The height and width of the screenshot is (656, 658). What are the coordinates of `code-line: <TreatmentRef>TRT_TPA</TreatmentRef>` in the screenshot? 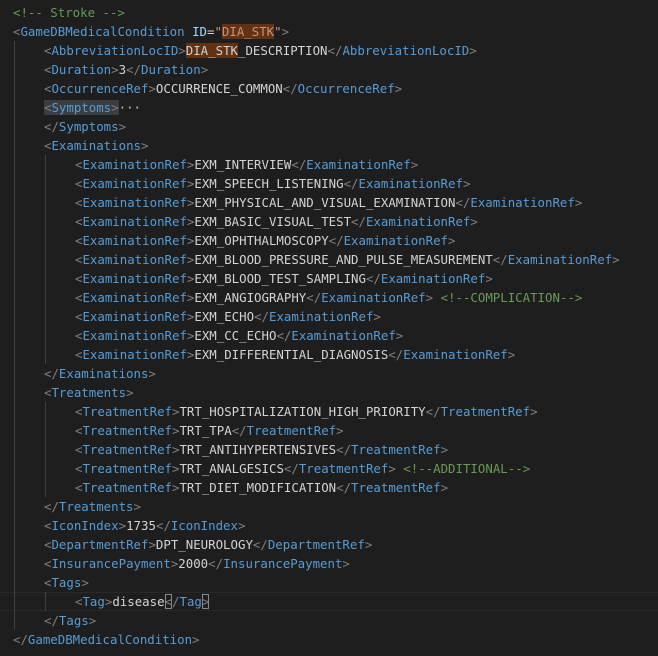 It's located at (329, 430).